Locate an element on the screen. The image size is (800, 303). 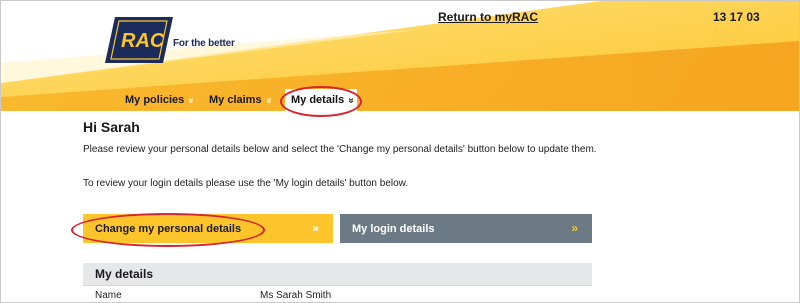
svg-text: RAC is located at coordinates (143, 41).